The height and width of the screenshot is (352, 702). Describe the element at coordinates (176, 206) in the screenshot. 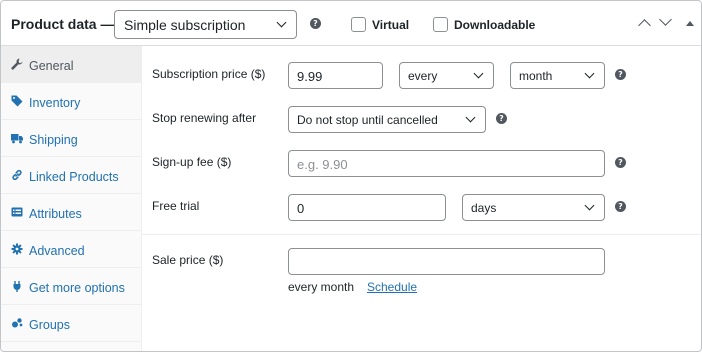

I see `free-trial-label: Free trial` at that location.